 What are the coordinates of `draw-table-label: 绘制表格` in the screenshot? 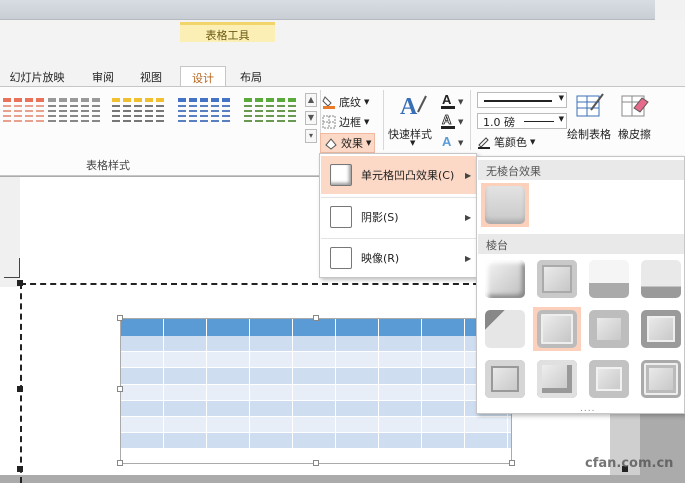 It's located at (589, 134).